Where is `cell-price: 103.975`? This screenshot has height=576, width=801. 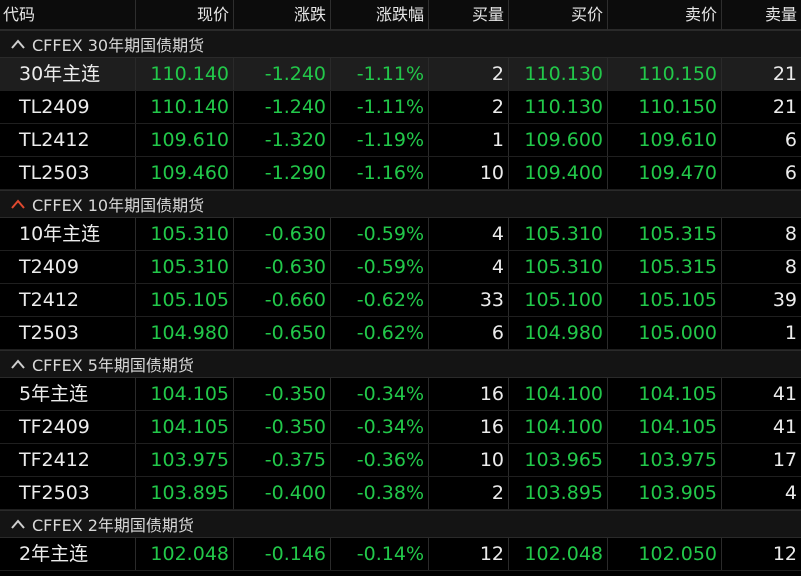
cell-price: 103.975 is located at coordinates (185, 460).